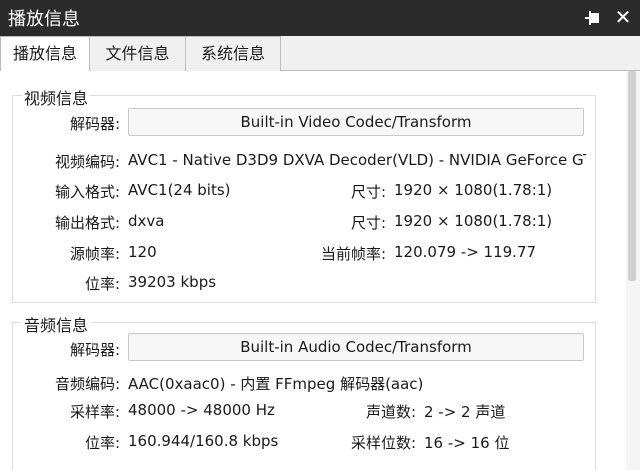 Image resolution: width=640 pixels, height=470 pixels. Describe the element at coordinates (390, 412) in the screenshot. I see `channels-label: 声道数:` at that location.